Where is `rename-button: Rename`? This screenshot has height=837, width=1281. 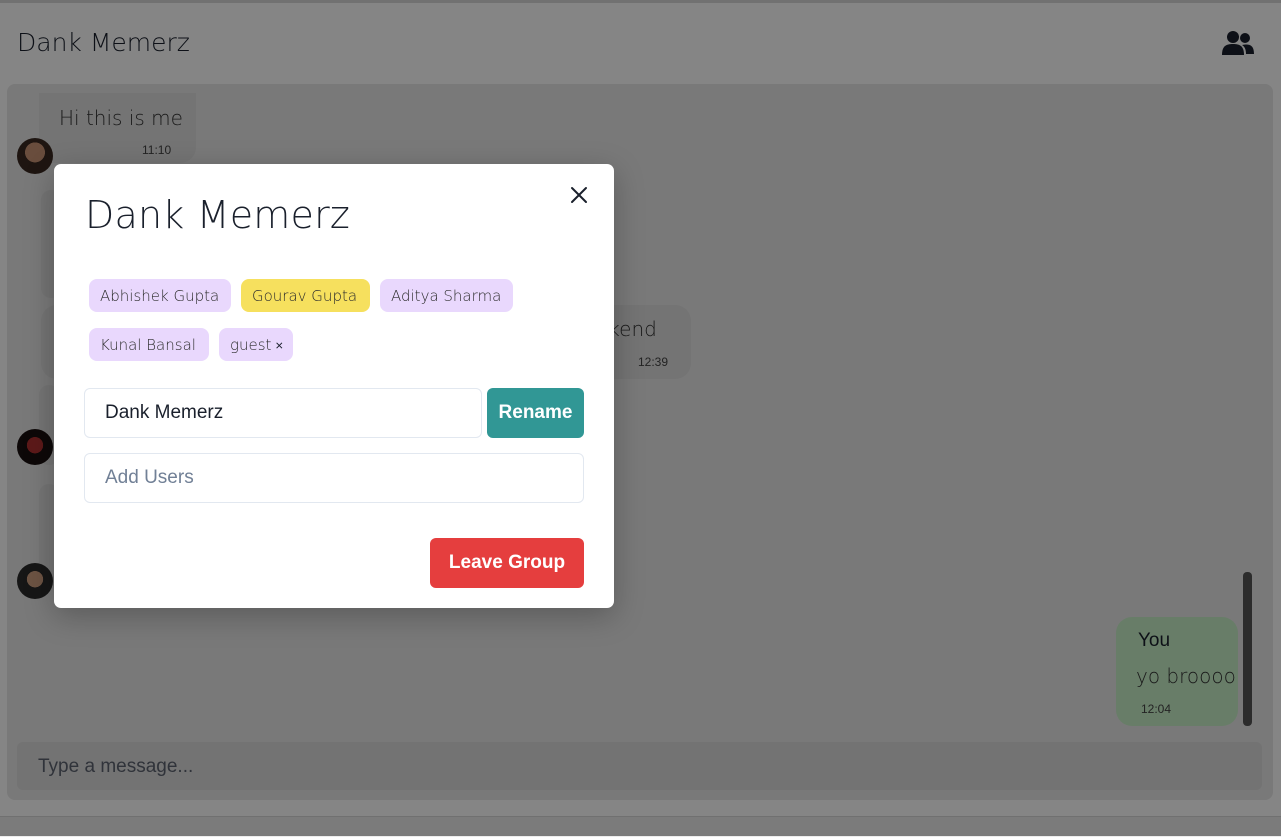 rename-button: Rename is located at coordinates (535, 413).